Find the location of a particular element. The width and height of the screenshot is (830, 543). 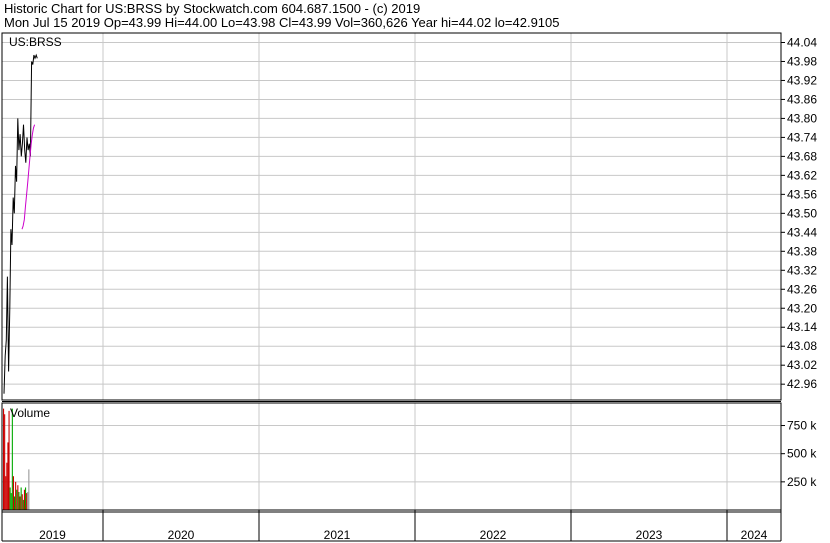

year-label: 2022 is located at coordinates (493, 535).